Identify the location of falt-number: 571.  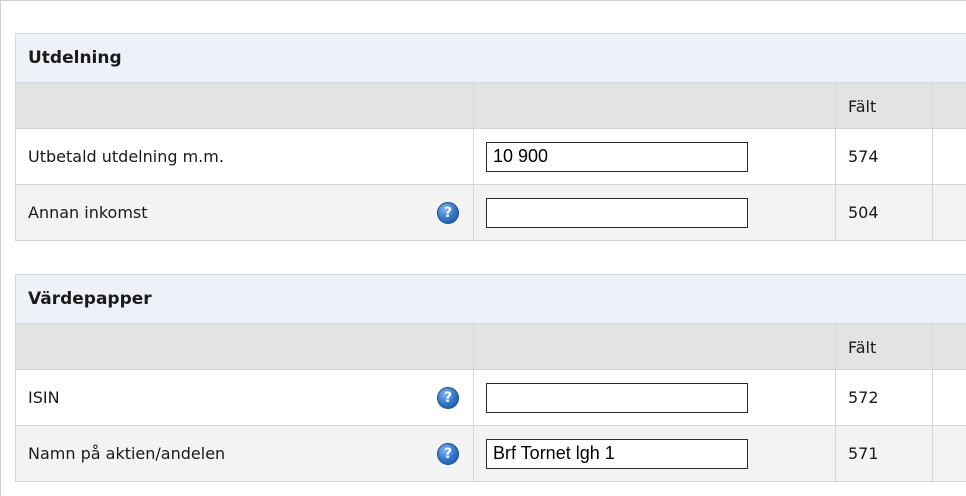
(884, 453).